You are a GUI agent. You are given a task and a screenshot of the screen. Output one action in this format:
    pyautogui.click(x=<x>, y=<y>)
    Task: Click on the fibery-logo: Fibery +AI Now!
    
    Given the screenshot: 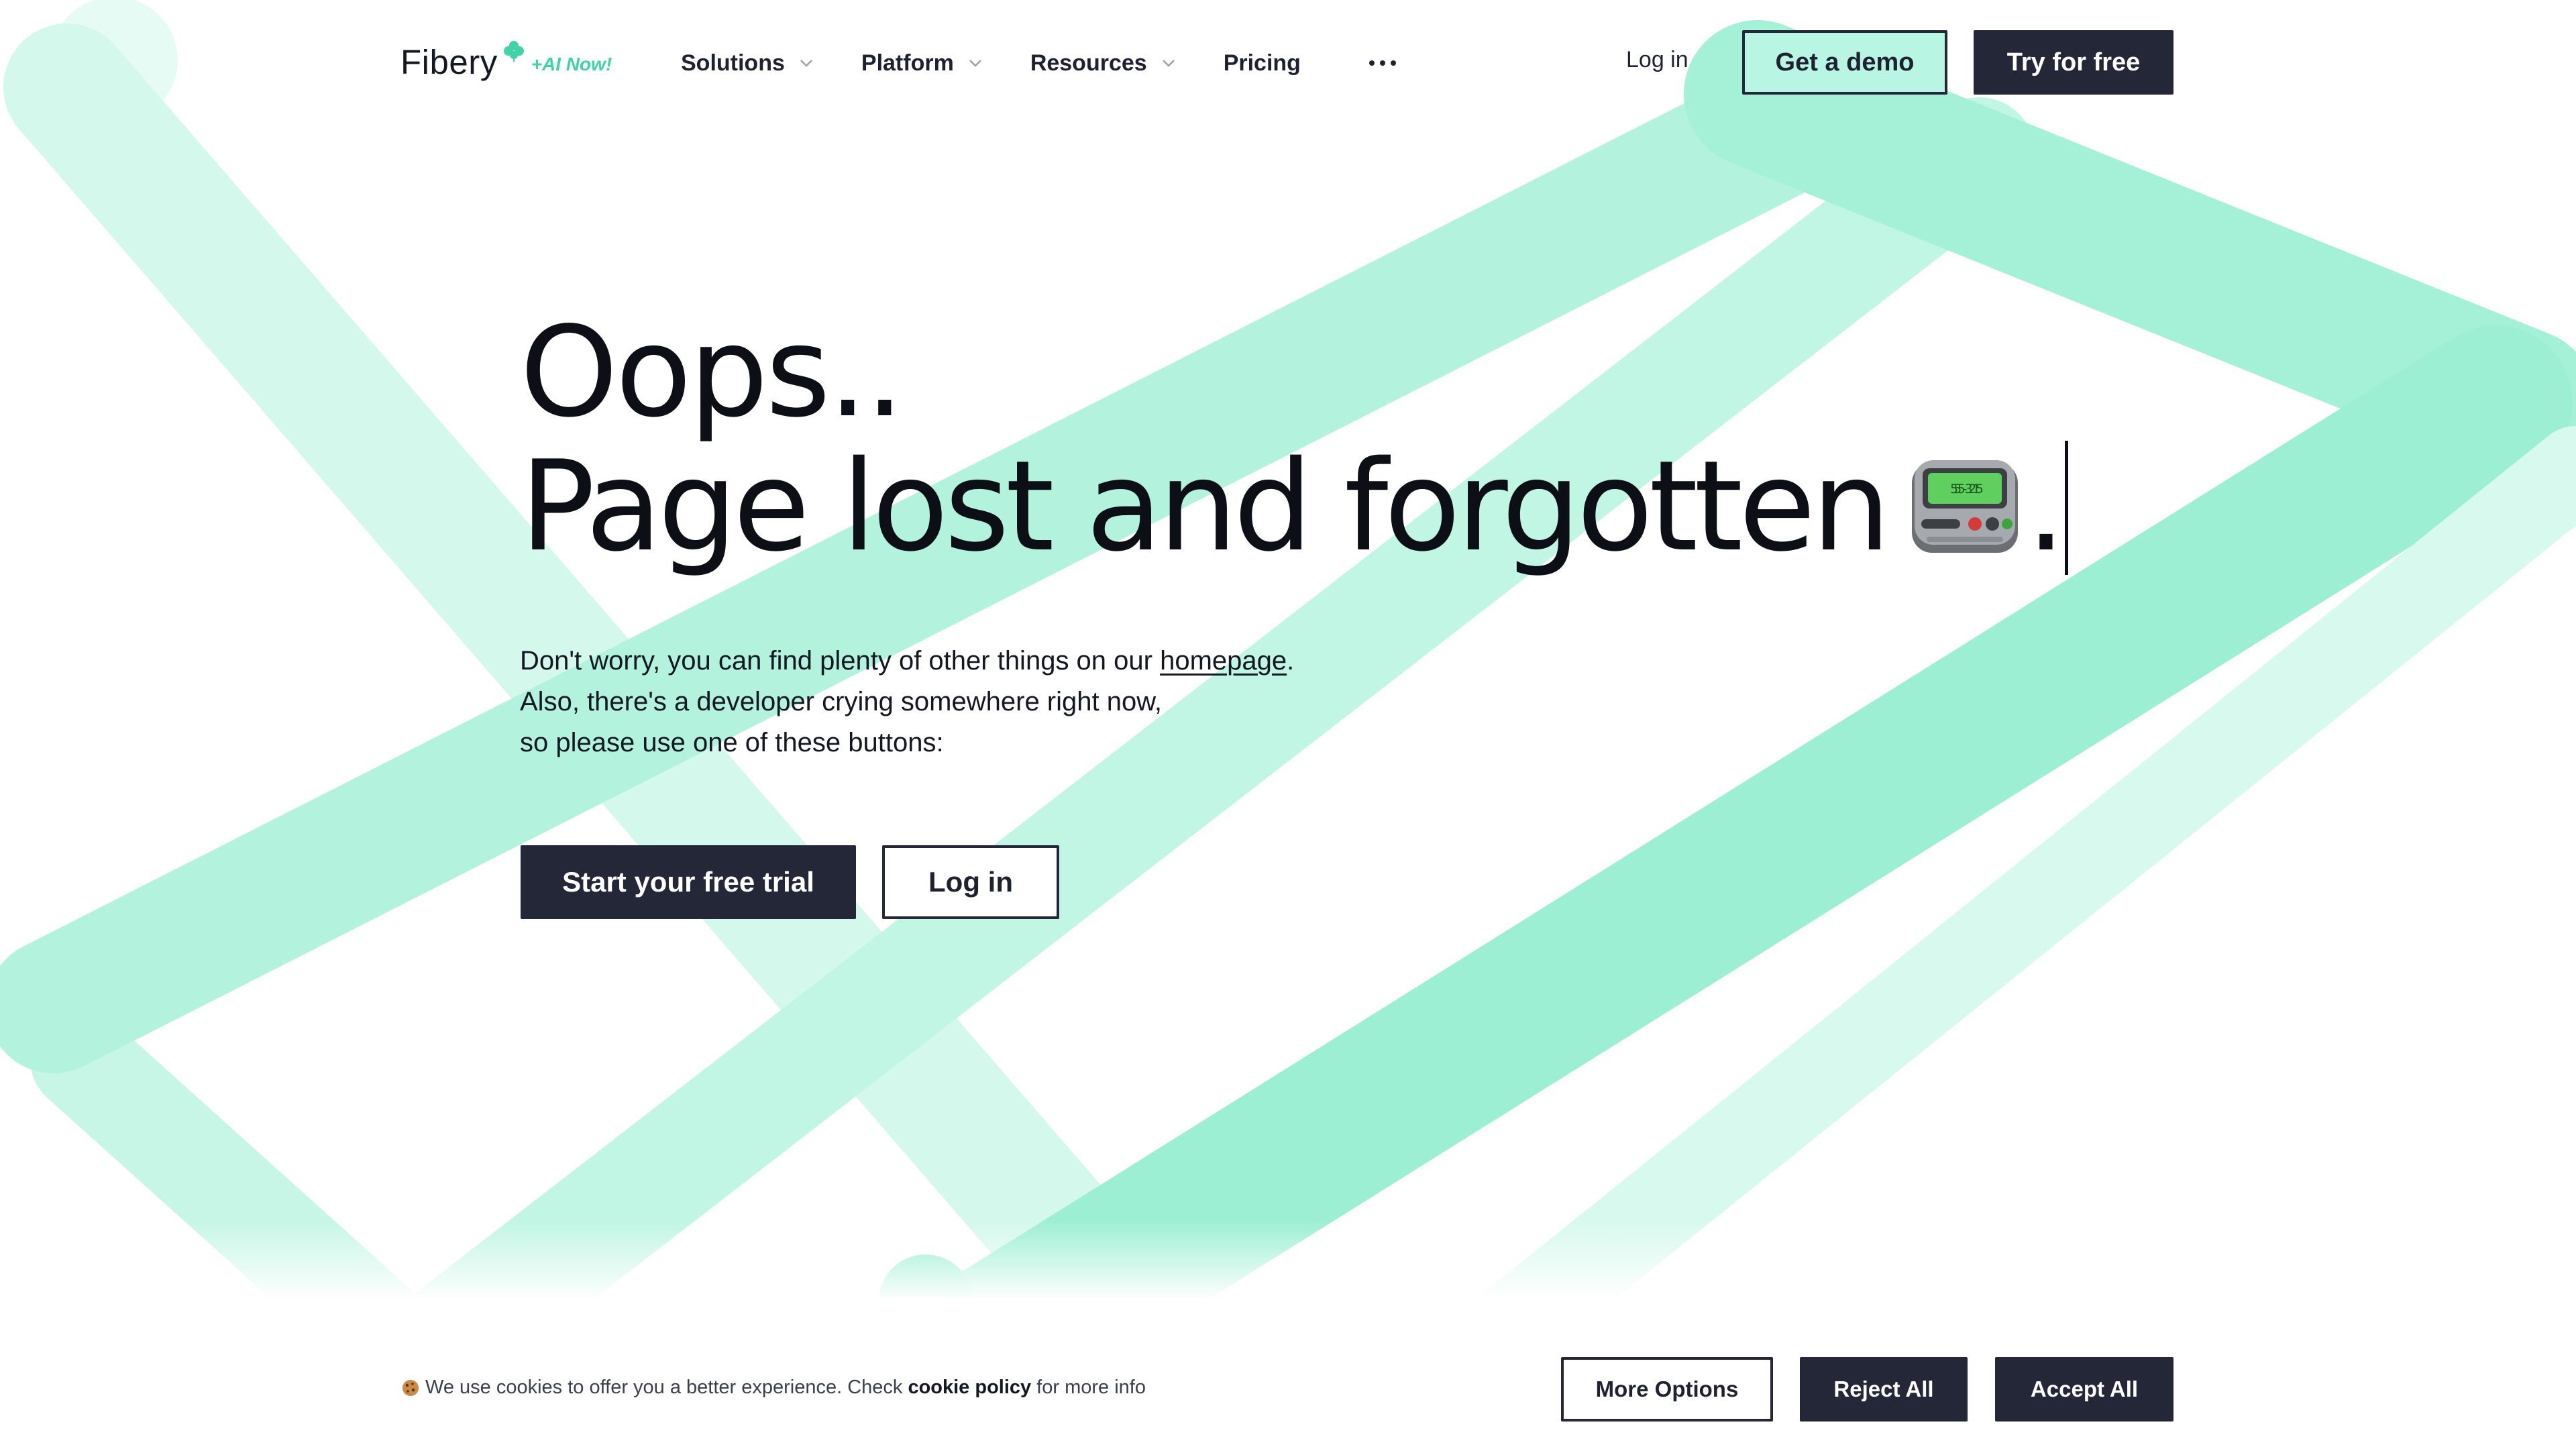 What is the action you would take?
    pyautogui.click(x=506, y=62)
    